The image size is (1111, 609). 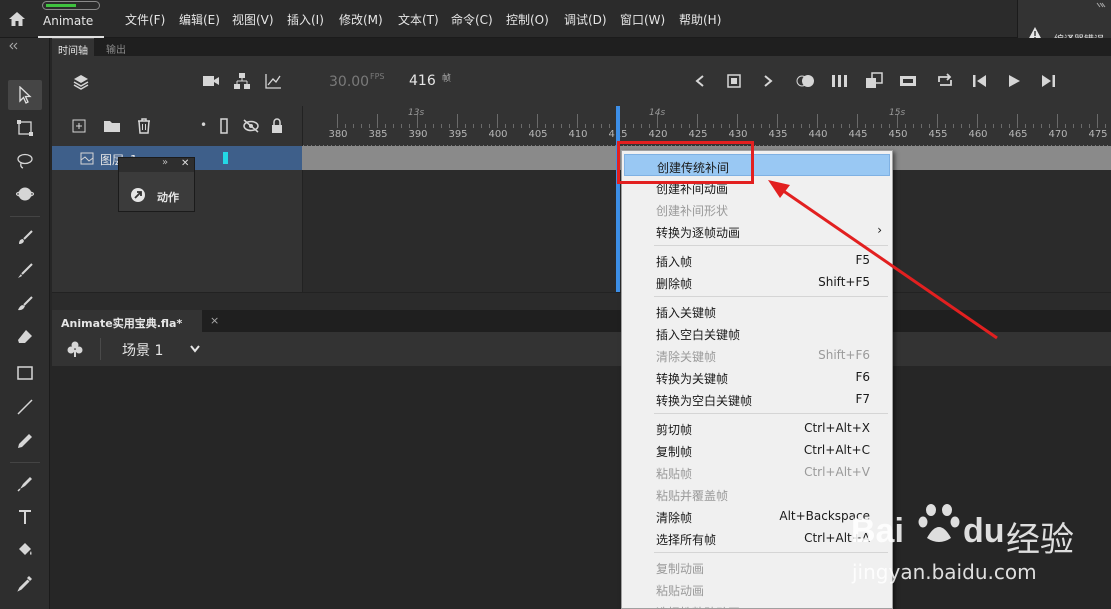 What do you see at coordinates (25, 583) in the screenshot?
I see `eyedropper-tool` at bounding box center [25, 583].